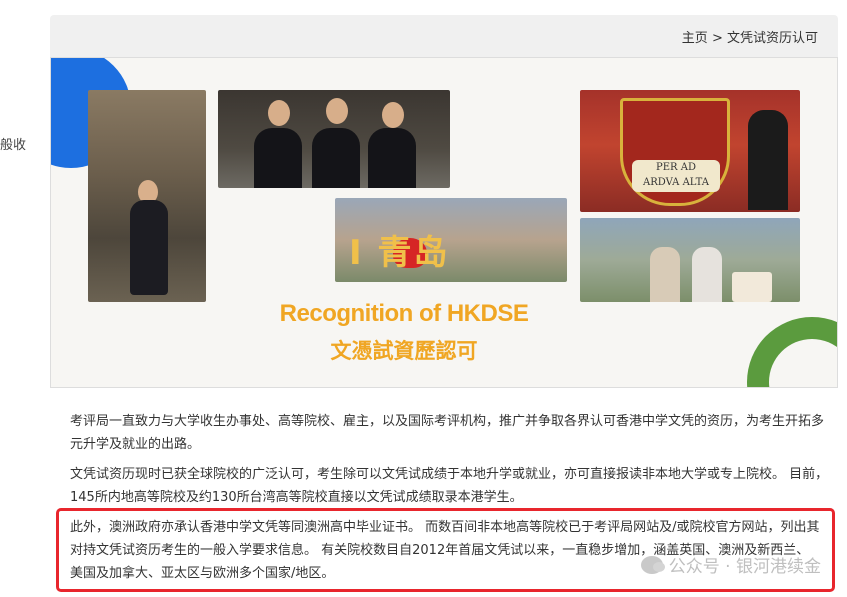 This screenshot has height=597, width=847. I want to click on wechat-watermark: 公众号 · 银河港续金, so click(730, 564).